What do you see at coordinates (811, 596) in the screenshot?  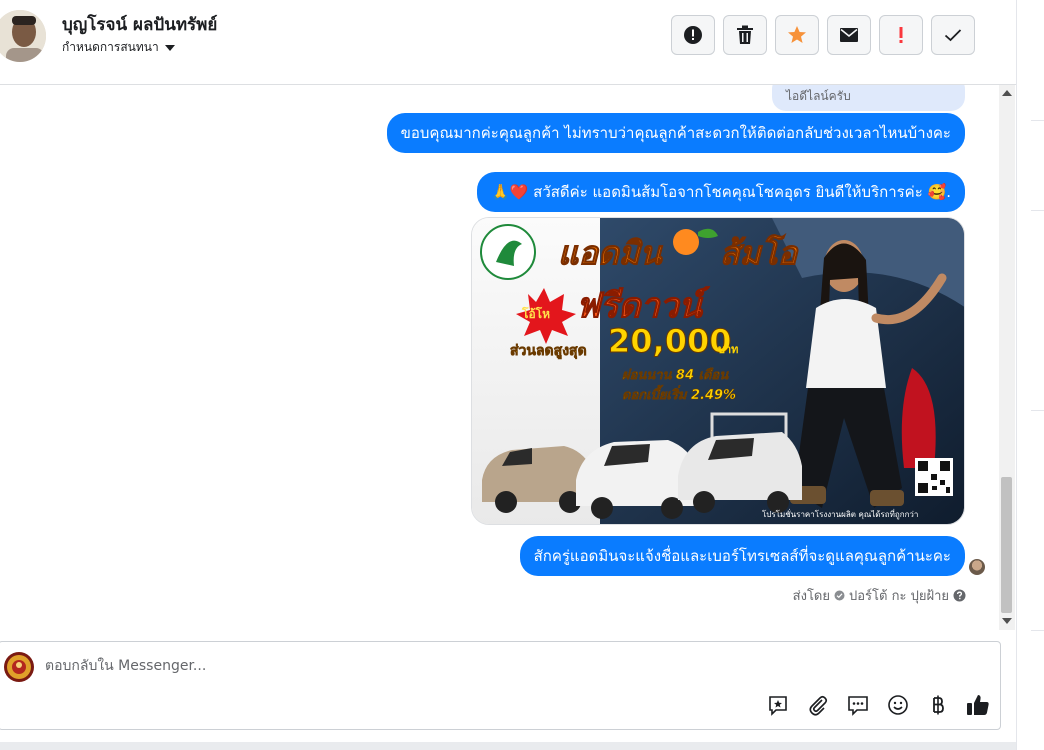 I see `sent-by-label: ส่งโดย` at bounding box center [811, 596].